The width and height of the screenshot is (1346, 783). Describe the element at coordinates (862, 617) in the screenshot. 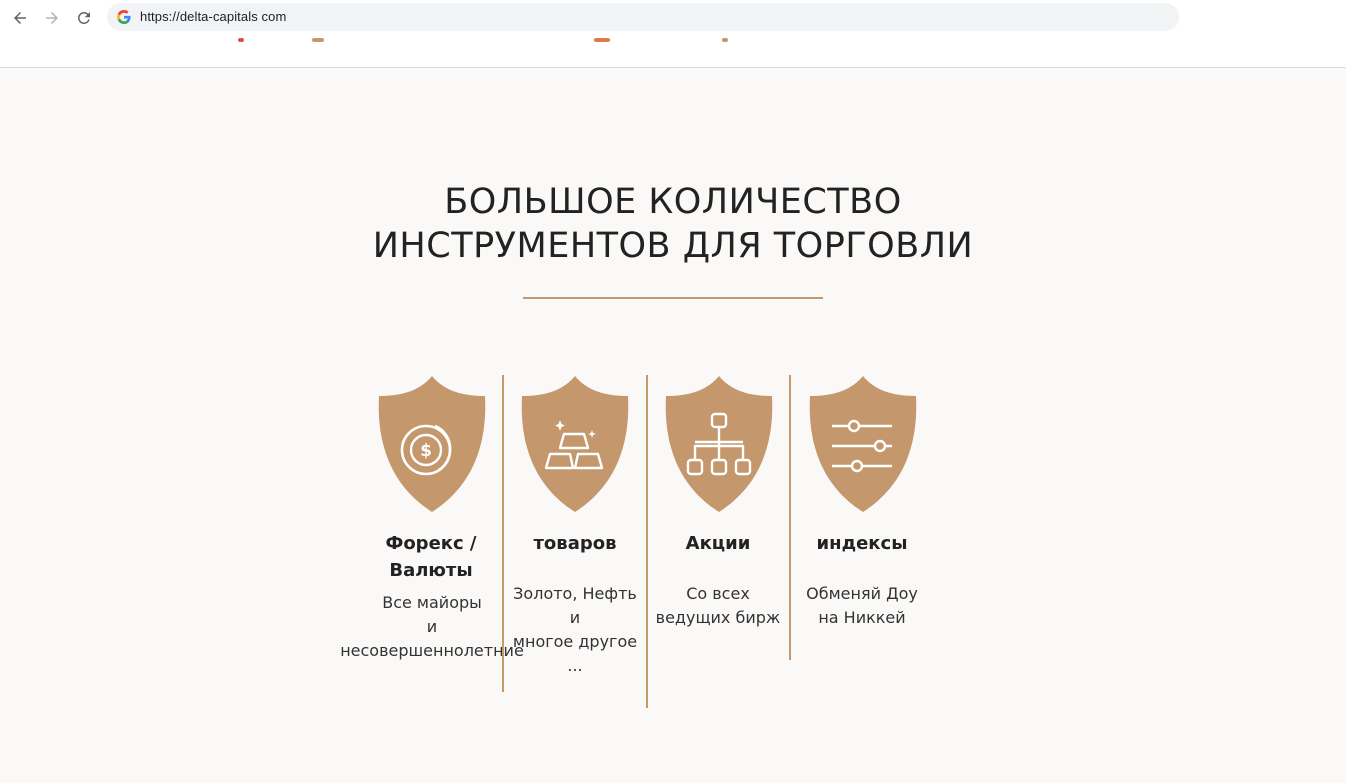

I see `feature-desc-line: на Никкей` at that location.